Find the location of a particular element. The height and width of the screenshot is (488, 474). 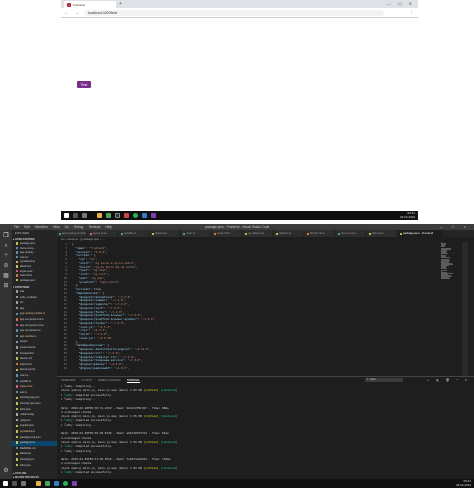

editor-scrollbar is located at coordinates (465, 309).